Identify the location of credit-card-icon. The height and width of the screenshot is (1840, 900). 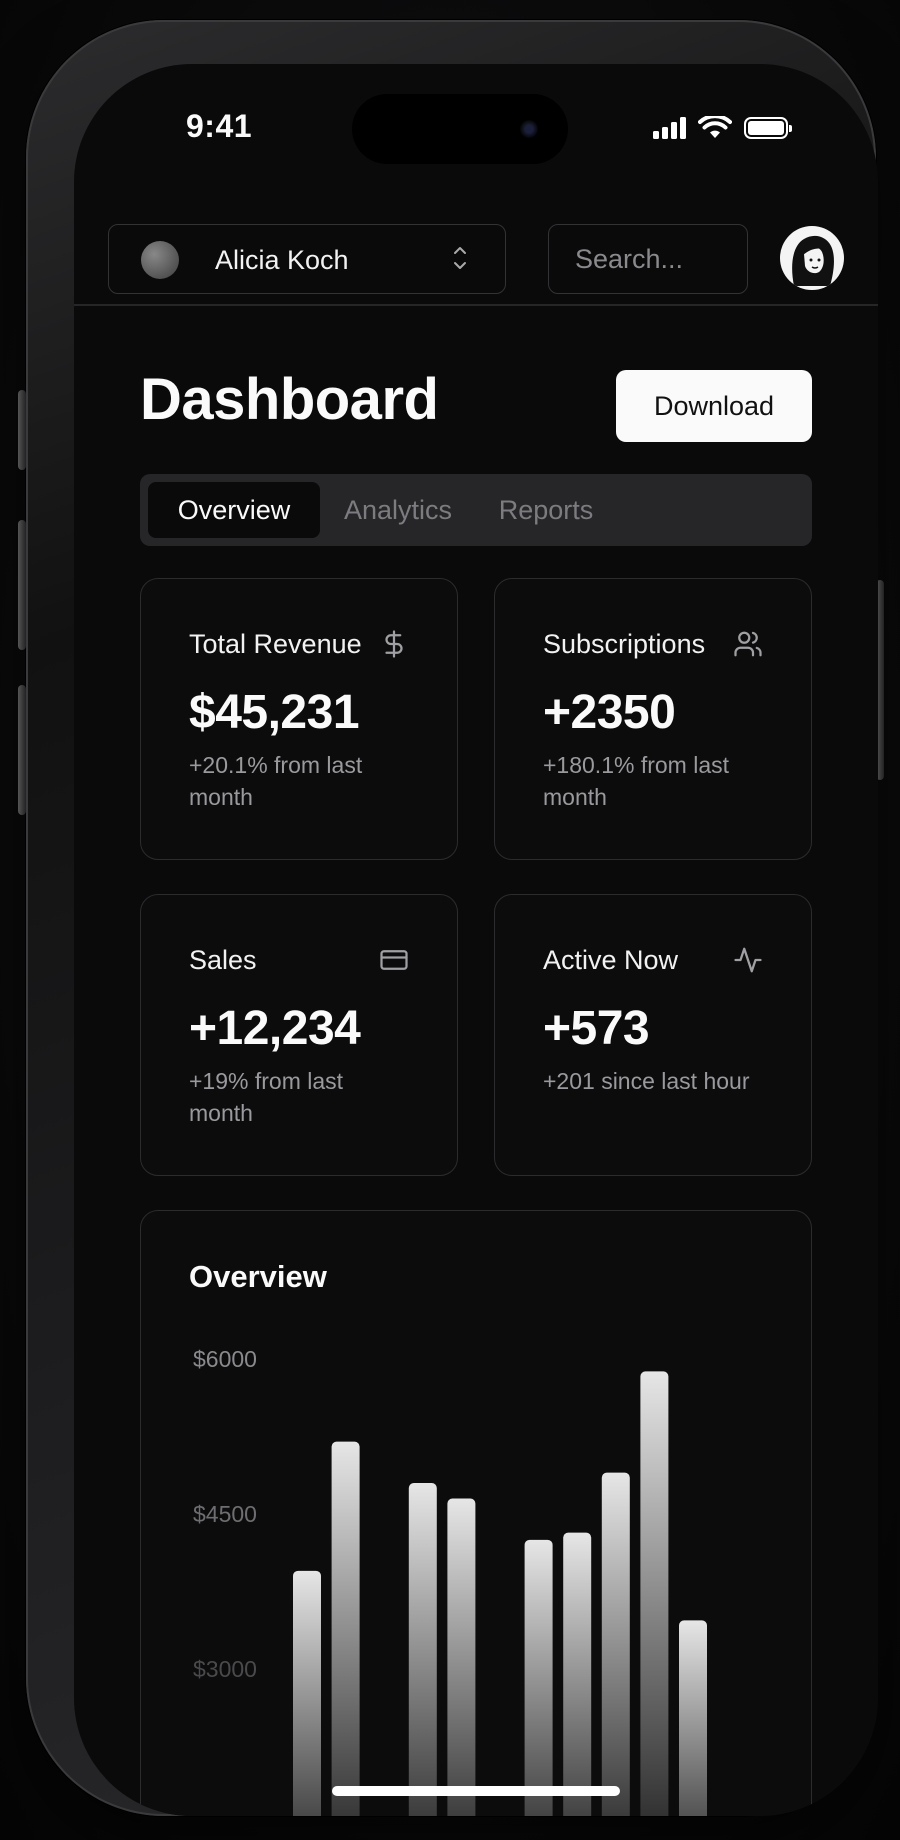
(394, 960).